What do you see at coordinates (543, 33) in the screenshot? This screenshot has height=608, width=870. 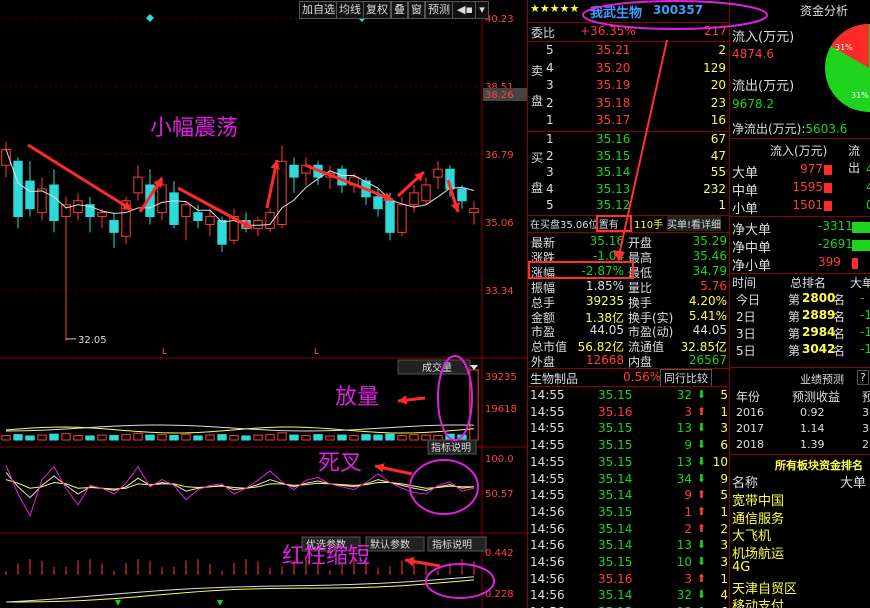 I see `committee-ratio-label: 委比` at bounding box center [543, 33].